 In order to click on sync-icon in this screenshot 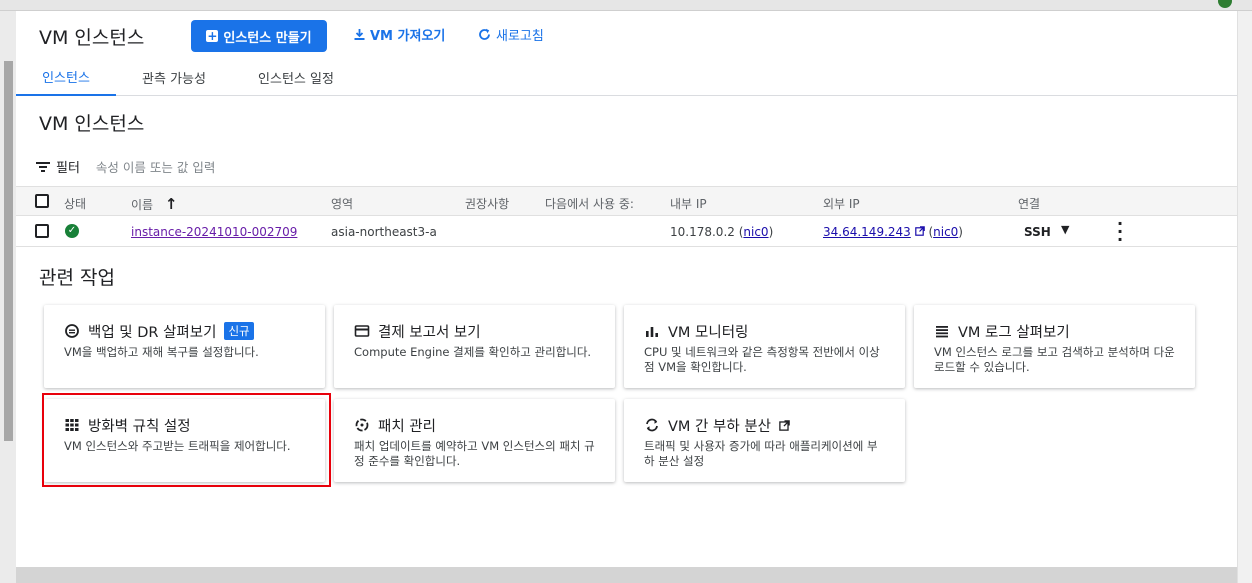, I will do `click(652, 425)`.